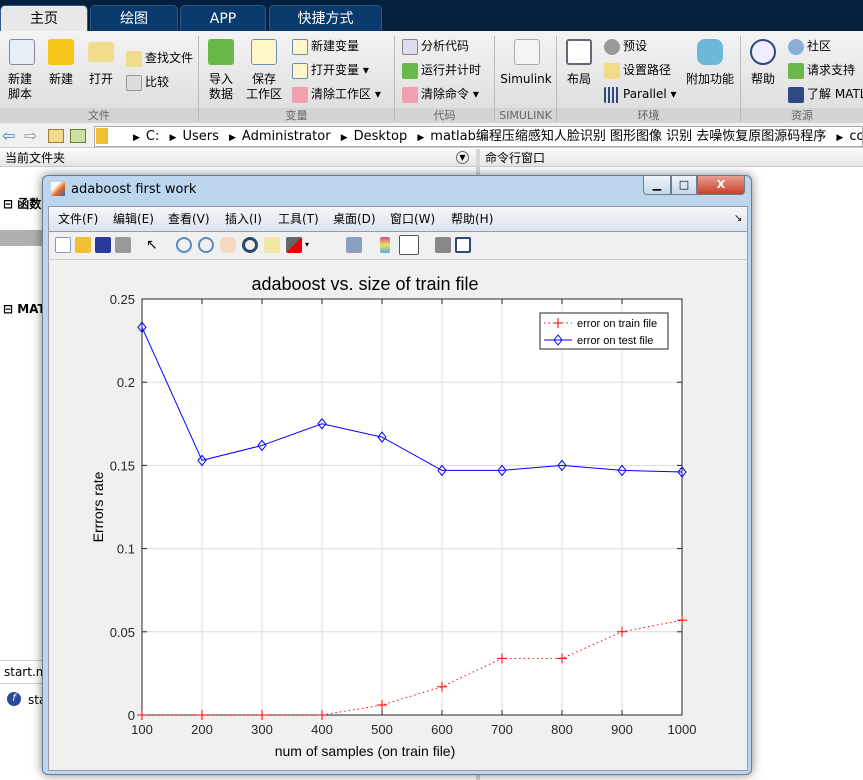 This screenshot has height=780, width=863. What do you see at coordinates (61, 79) in the screenshot?
I see `new-button: 新建` at bounding box center [61, 79].